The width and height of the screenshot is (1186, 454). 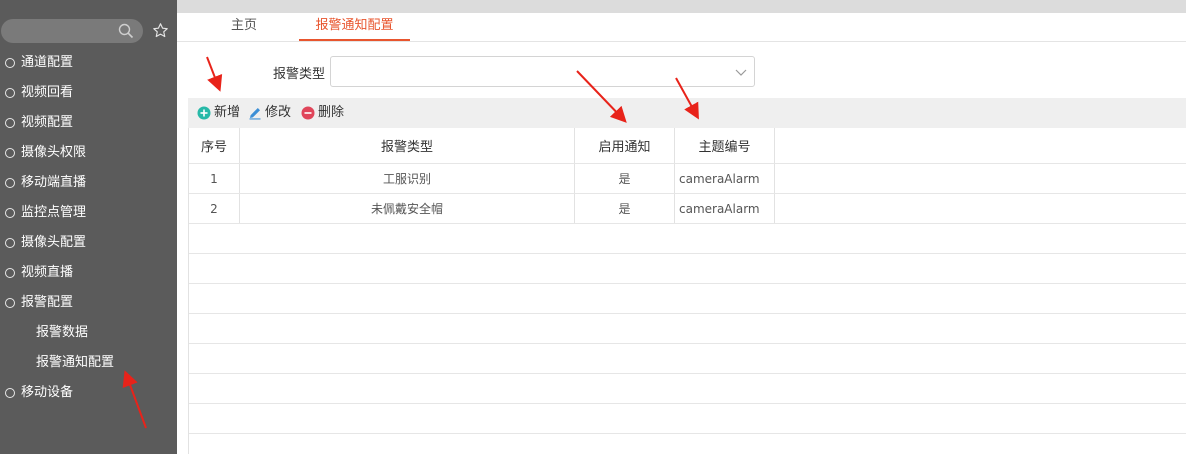 I want to click on tab-bar: 主页 报警通知配置, so click(x=681, y=27).